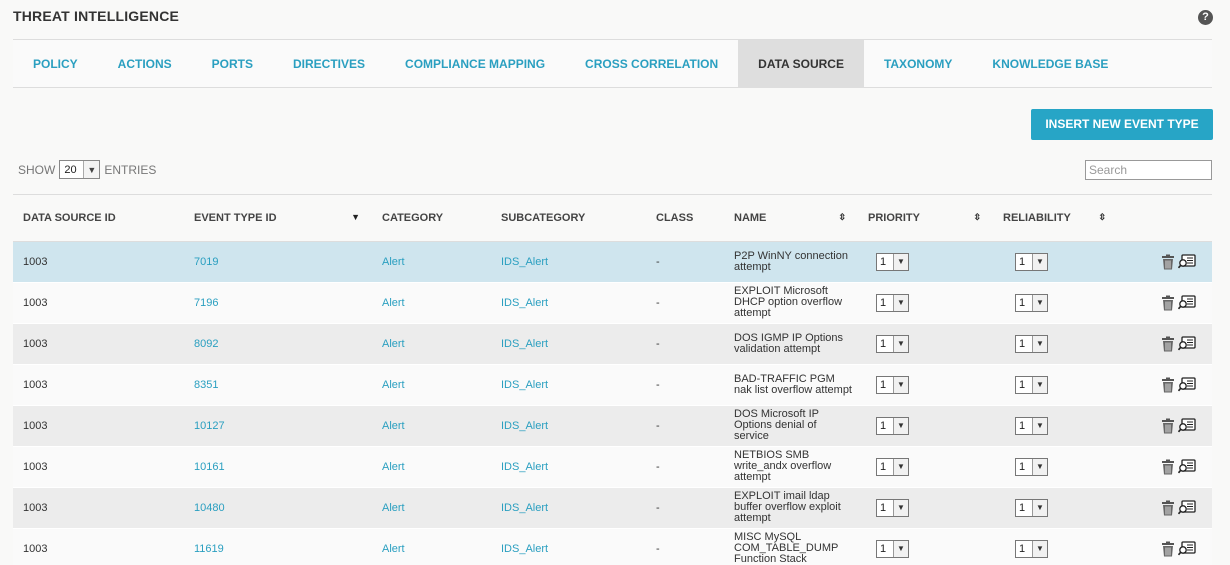  Describe the element at coordinates (685, 467) in the screenshot. I see `class-cell: -` at that location.